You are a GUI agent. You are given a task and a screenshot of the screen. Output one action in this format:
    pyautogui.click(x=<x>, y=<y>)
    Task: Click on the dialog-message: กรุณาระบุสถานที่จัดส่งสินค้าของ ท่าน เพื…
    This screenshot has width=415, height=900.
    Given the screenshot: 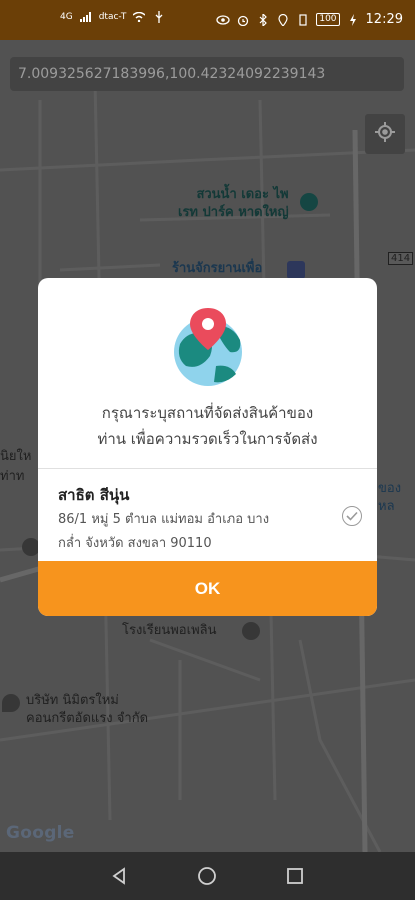 What is the action you would take?
    pyautogui.click(x=207, y=426)
    